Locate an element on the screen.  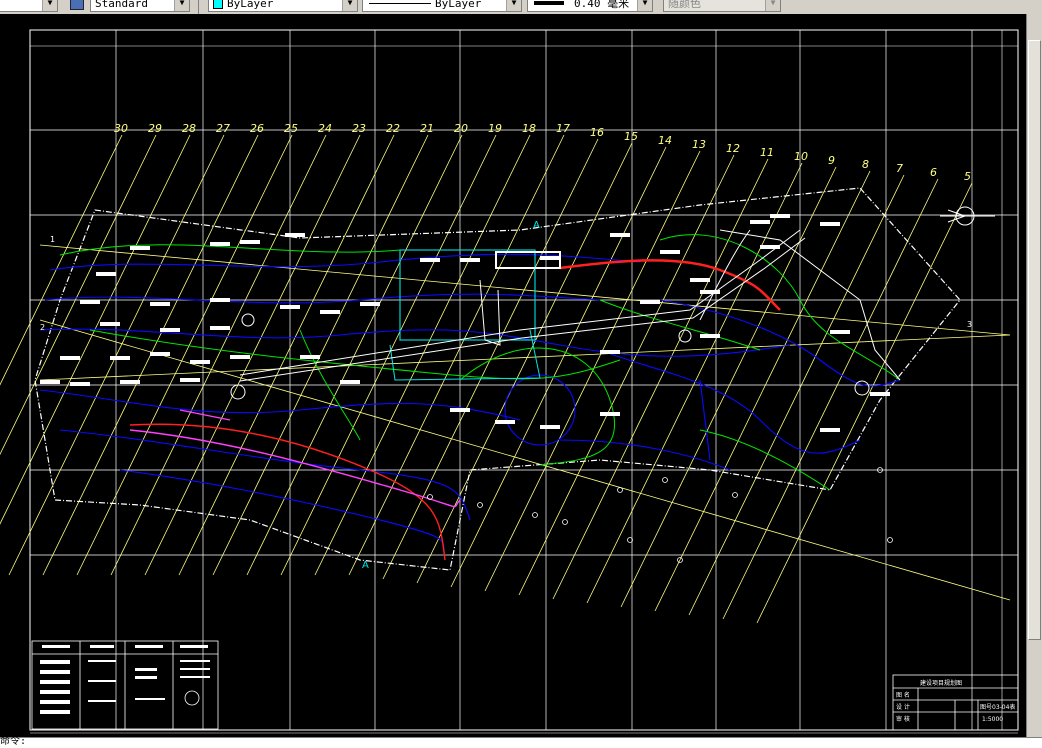
section-label: 25 is located at coordinates (291, 128).